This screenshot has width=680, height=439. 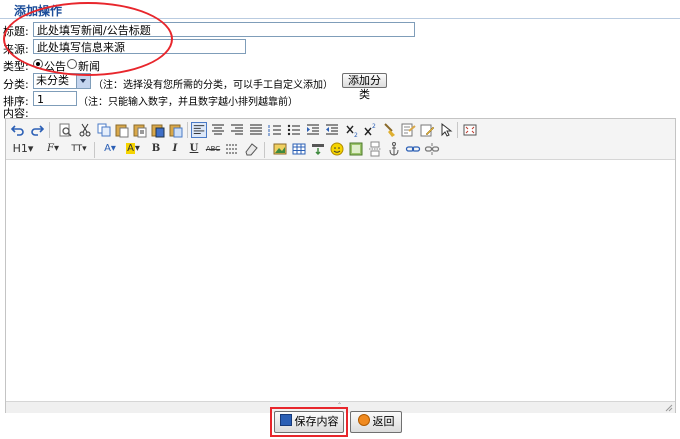 What do you see at coordinates (383, 421) in the screenshot?
I see `back-button-label: 返回` at bounding box center [383, 421].